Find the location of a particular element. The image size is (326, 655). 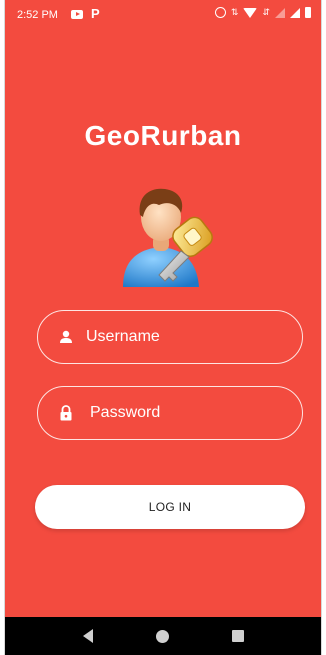

battery-icon is located at coordinates (308, 12).